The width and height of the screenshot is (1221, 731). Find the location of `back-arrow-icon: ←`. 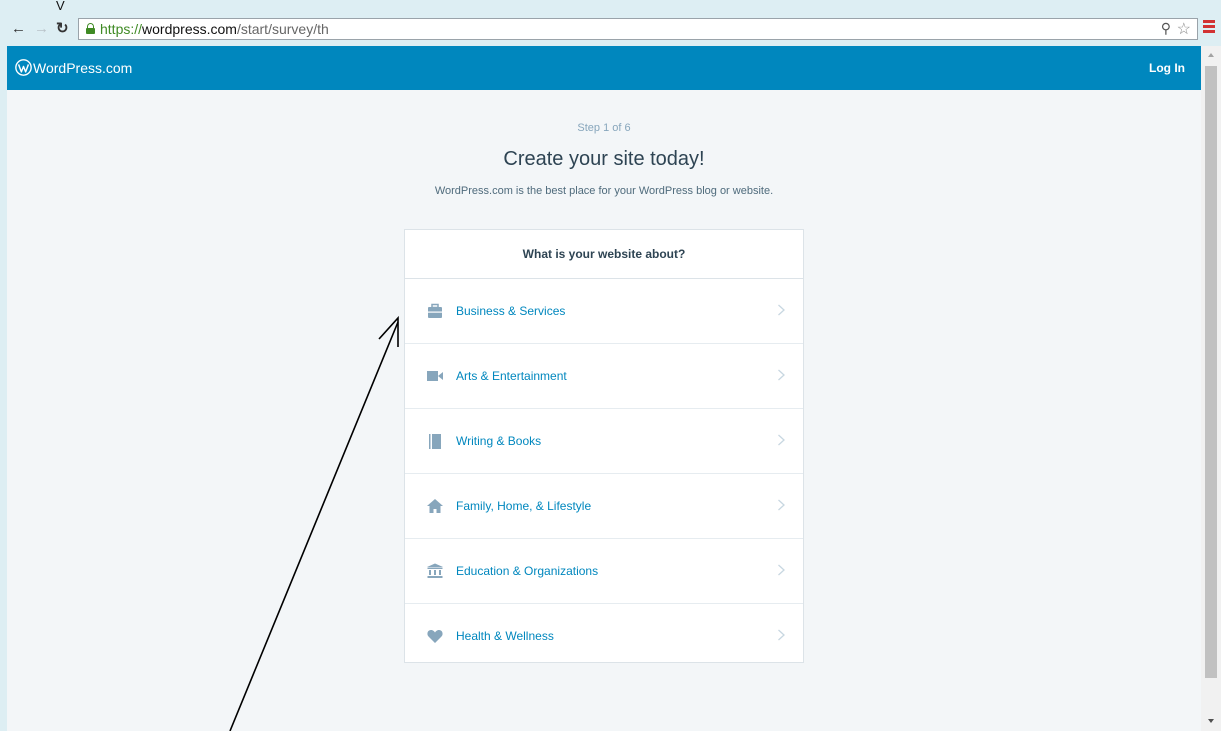

back-arrow-icon: ← is located at coordinates (18, 29).